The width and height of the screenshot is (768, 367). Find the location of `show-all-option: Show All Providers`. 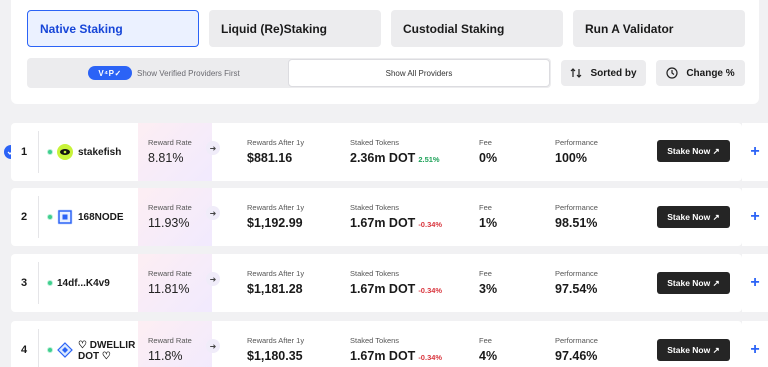

show-all-option: Show All Providers is located at coordinates (419, 73).